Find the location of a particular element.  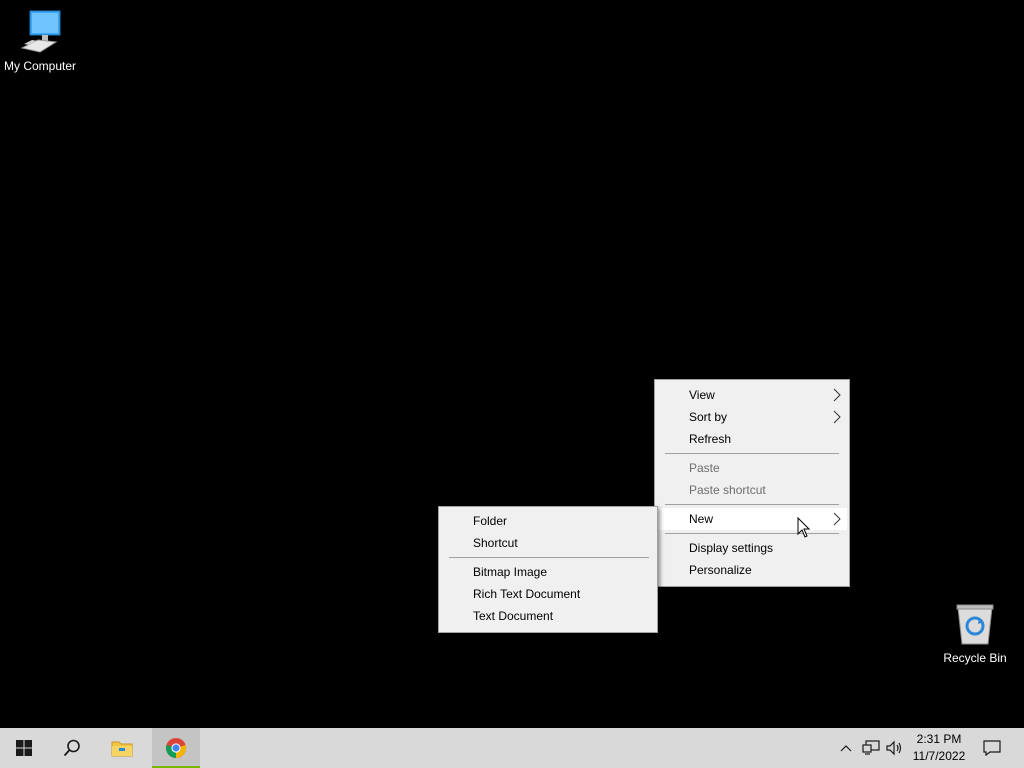

clock-time: 2:31 PM is located at coordinates (939, 739).